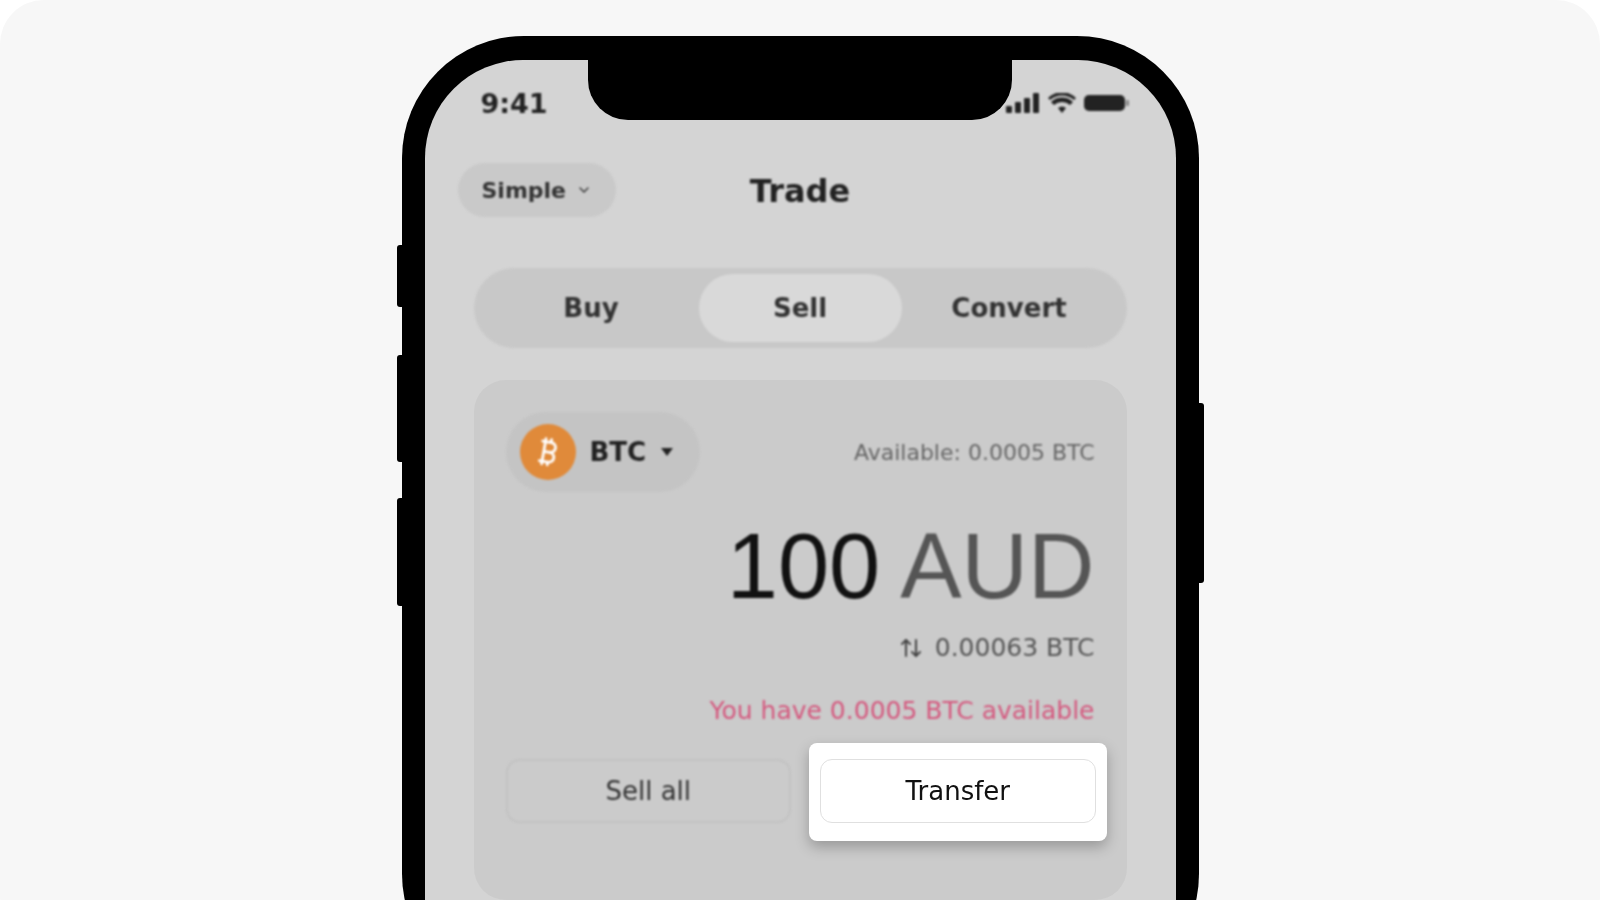 The height and width of the screenshot is (900, 1600). I want to click on page-title: Trade, so click(800, 191).